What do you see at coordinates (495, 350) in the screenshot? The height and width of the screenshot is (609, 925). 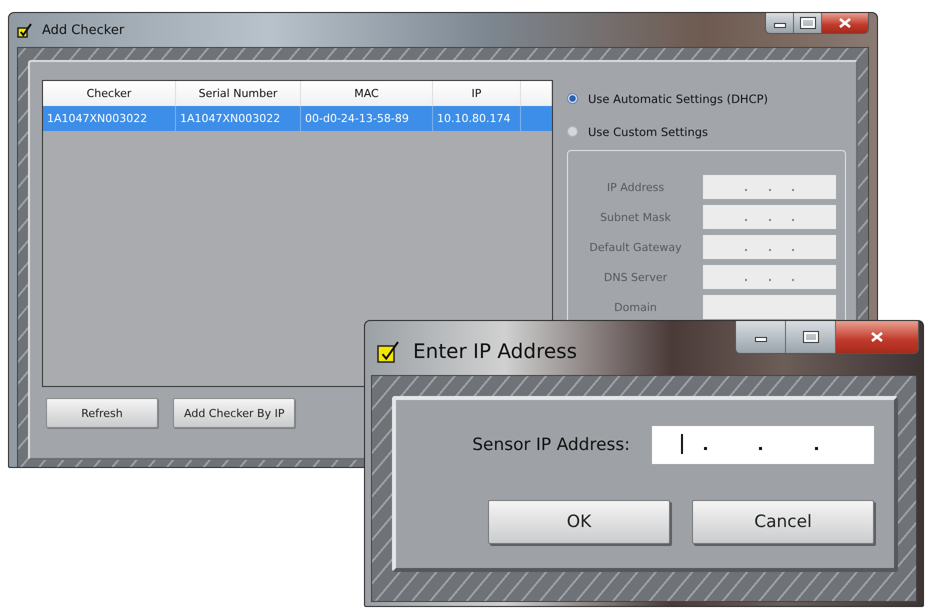 I see `window-title: Enter IP Address` at bounding box center [495, 350].